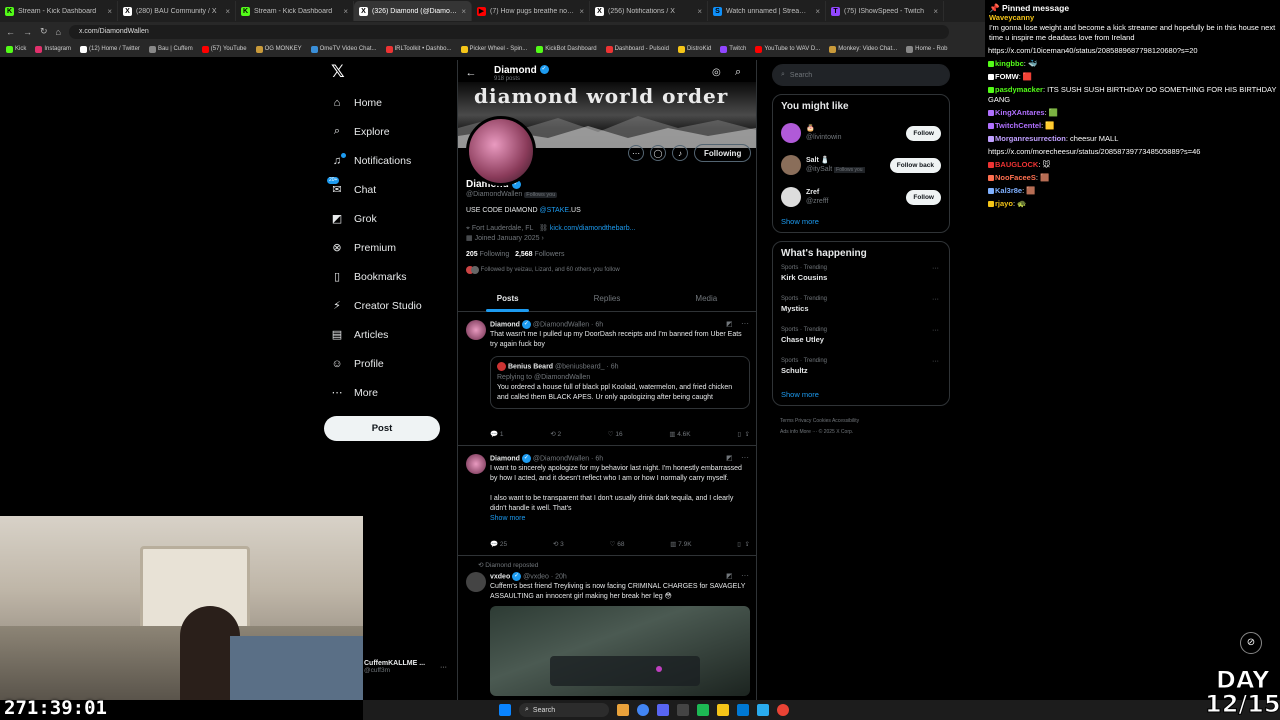 The image size is (1280, 720). Describe the element at coordinates (1018, 125) in the screenshot. I see `chat-username: TwitchCentel` at that location.